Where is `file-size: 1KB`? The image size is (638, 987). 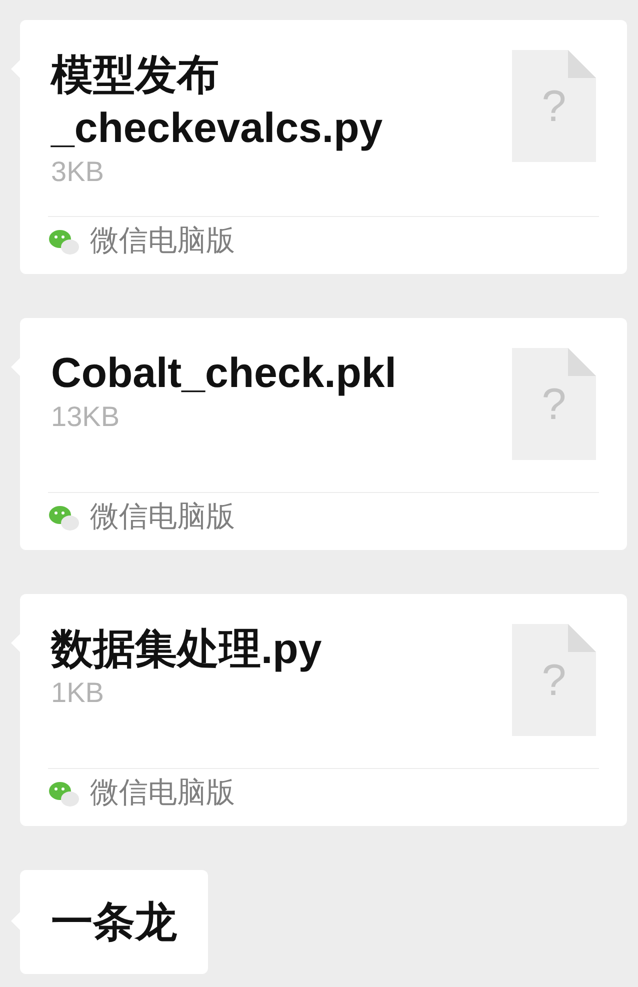 file-size: 1KB is located at coordinates (78, 693).